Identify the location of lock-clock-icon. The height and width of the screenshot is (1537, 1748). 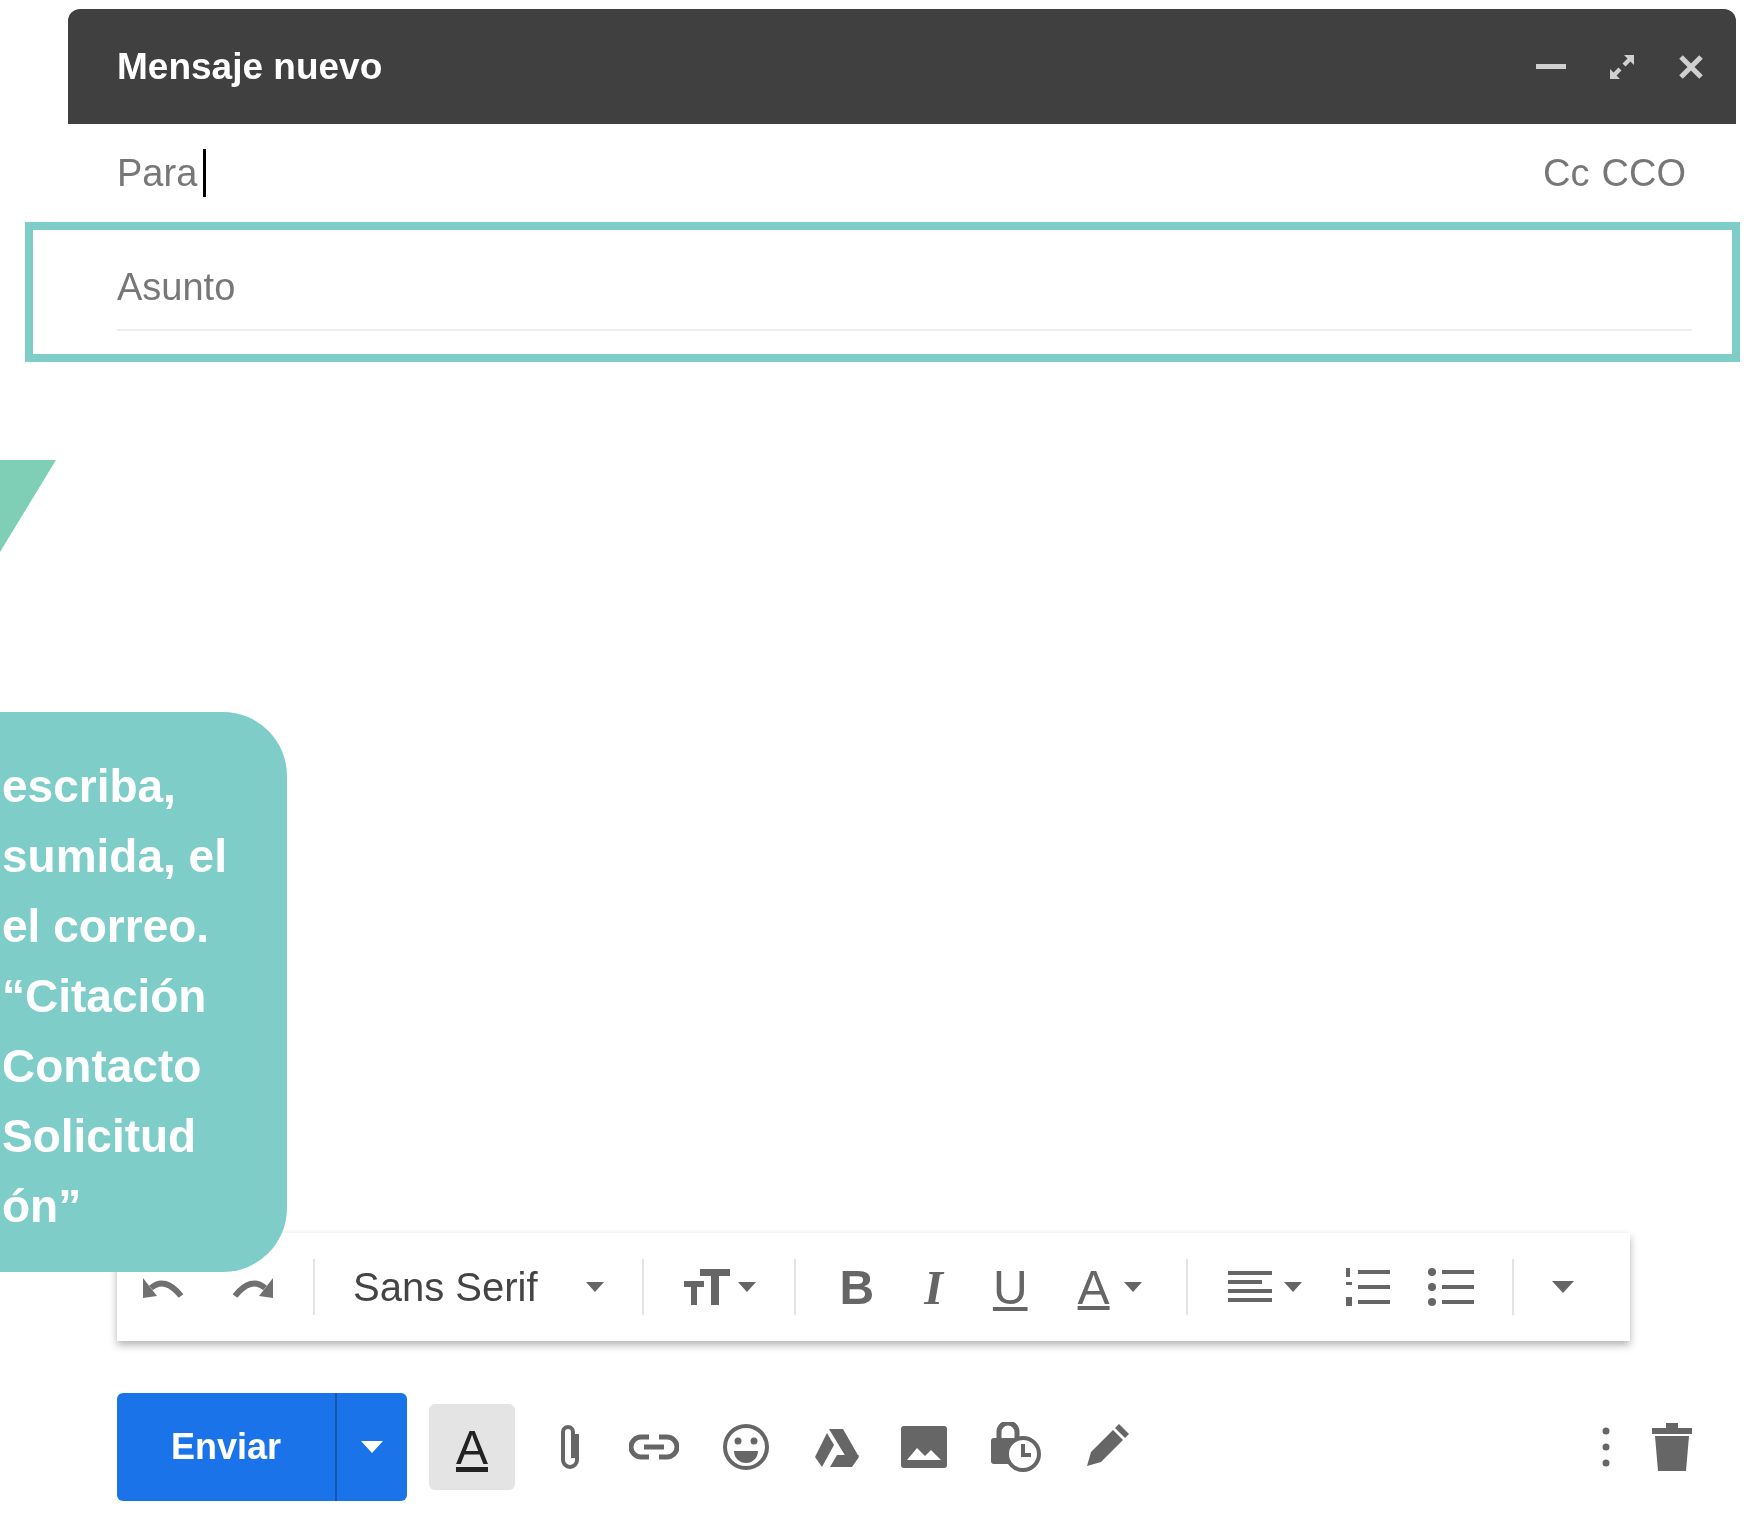
(1015, 1447).